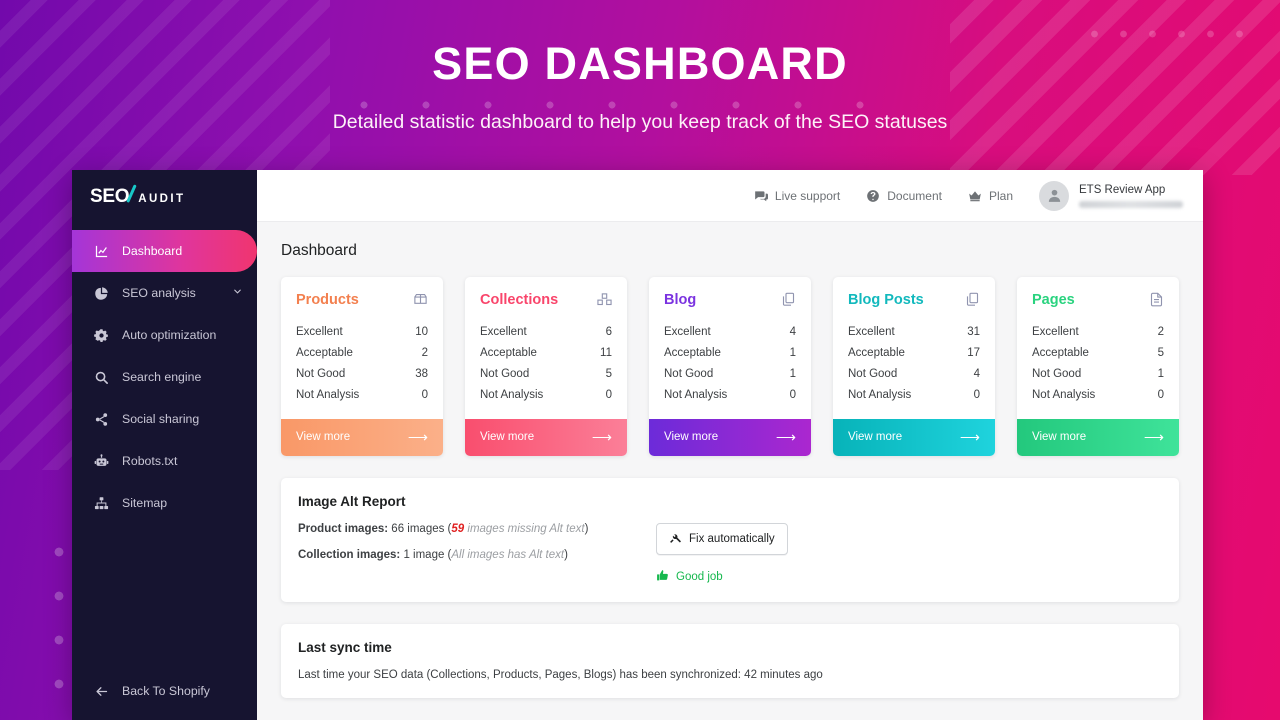 This screenshot has width=1280, height=720. What do you see at coordinates (104, 335) in the screenshot?
I see `gears-icon` at bounding box center [104, 335].